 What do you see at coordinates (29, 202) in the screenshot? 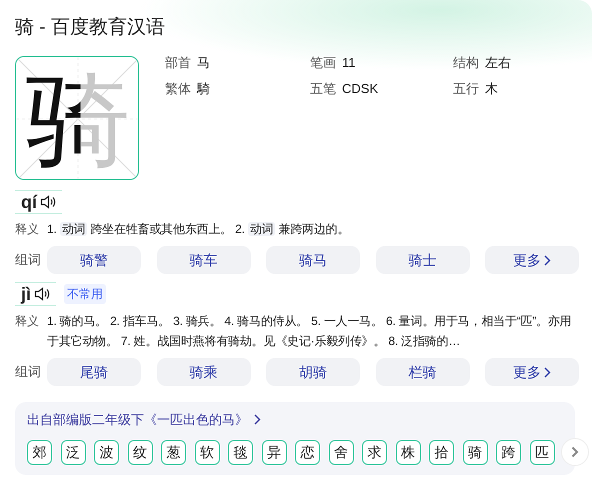
I see `pinyin-text: qí` at bounding box center [29, 202].